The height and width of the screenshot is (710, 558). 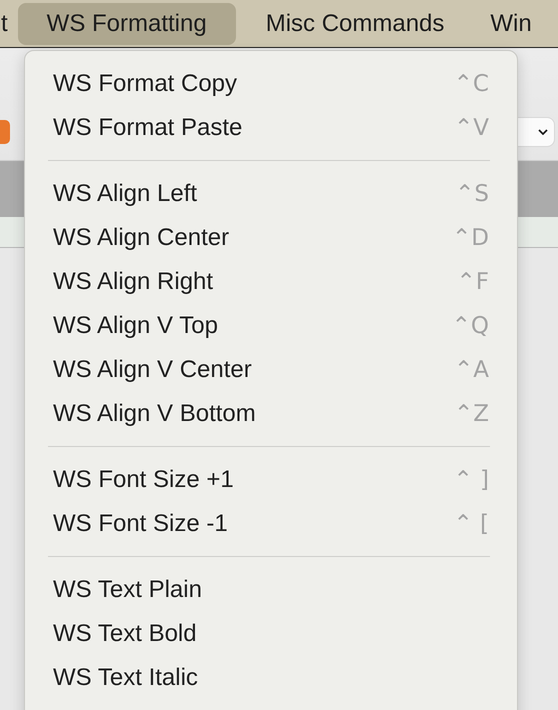 What do you see at coordinates (543, 132) in the screenshot?
I see `chevron-down-icon` at bounding box center [543, 132].